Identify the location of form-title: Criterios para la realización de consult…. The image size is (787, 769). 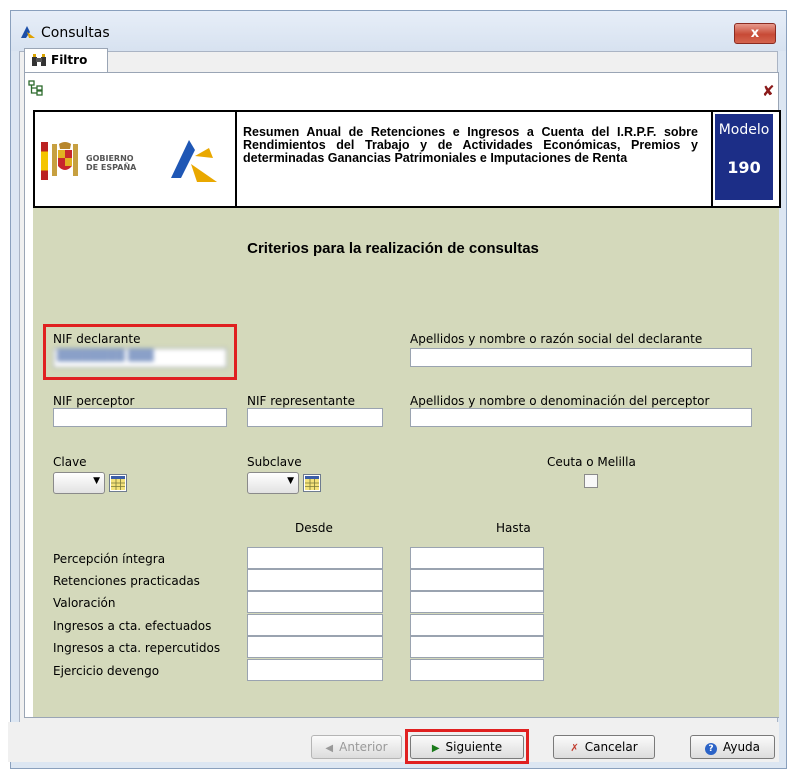
(393, 248).